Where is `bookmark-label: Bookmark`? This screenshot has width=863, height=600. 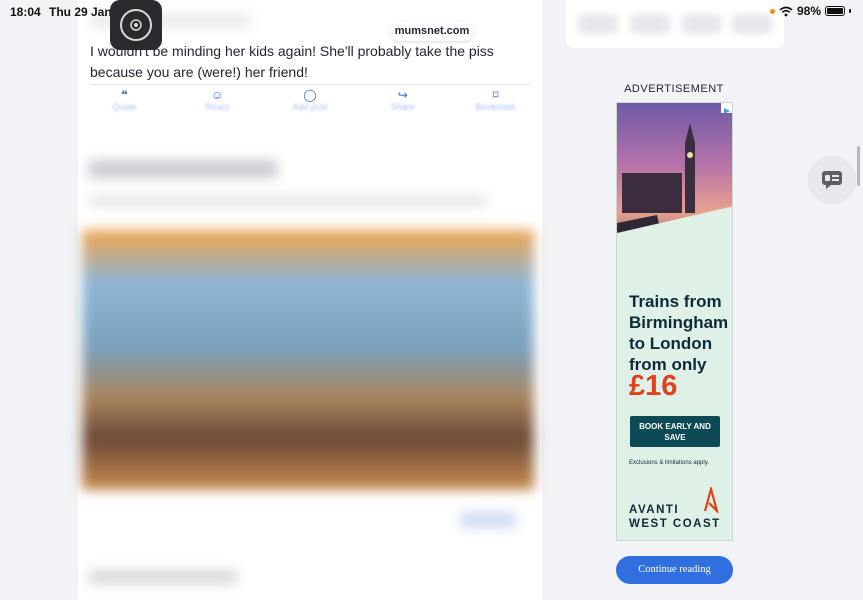
bookmark-label: Bookmark is located at coordinates (495, 107).